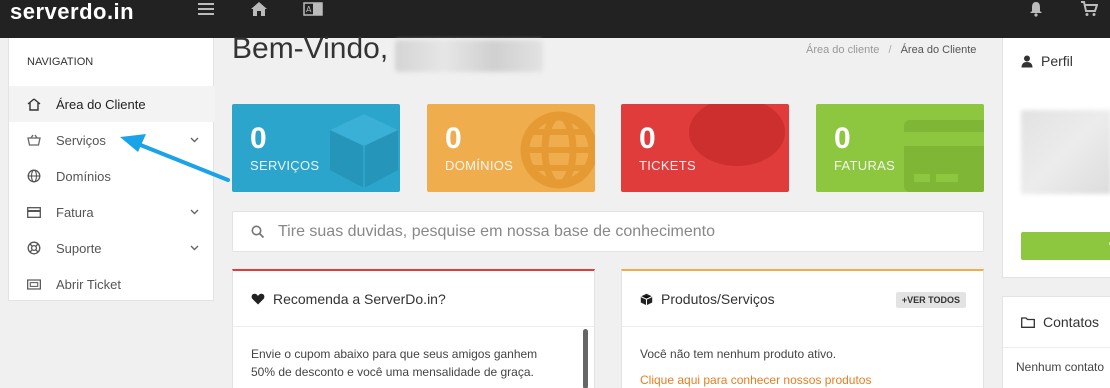 This screenshot has height=388, width=1110. Describe the element at coordinates (469, 56) in the screenshot. I see `blurred-username` at that location.